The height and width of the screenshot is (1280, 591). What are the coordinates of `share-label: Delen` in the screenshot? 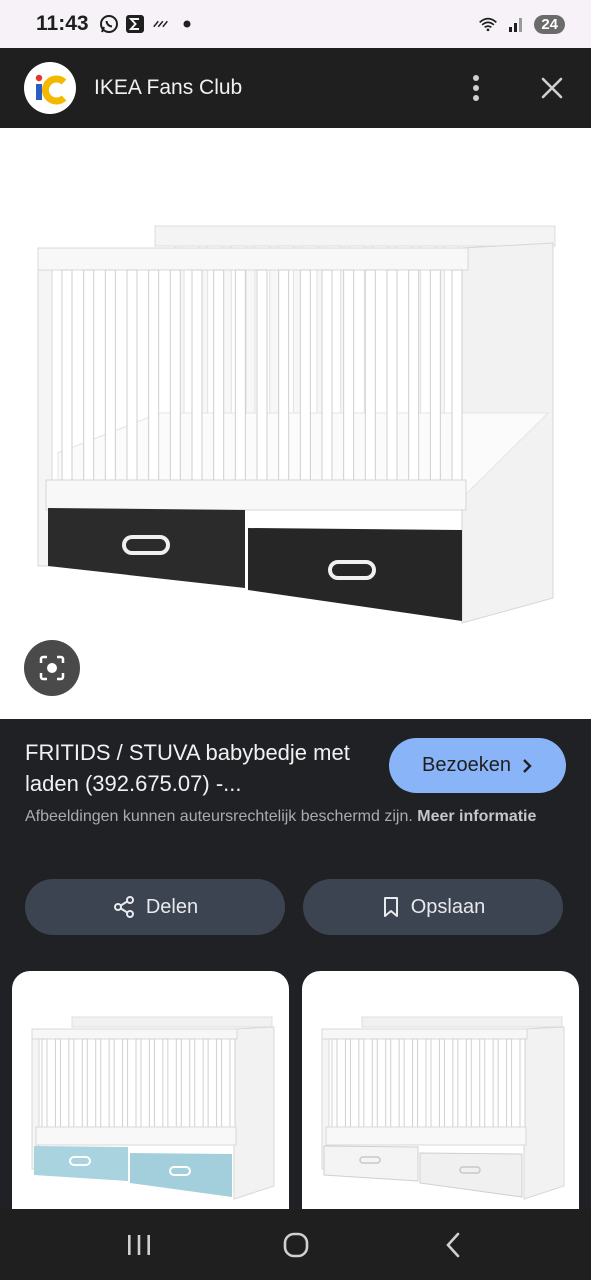 It's located at (172, 906).